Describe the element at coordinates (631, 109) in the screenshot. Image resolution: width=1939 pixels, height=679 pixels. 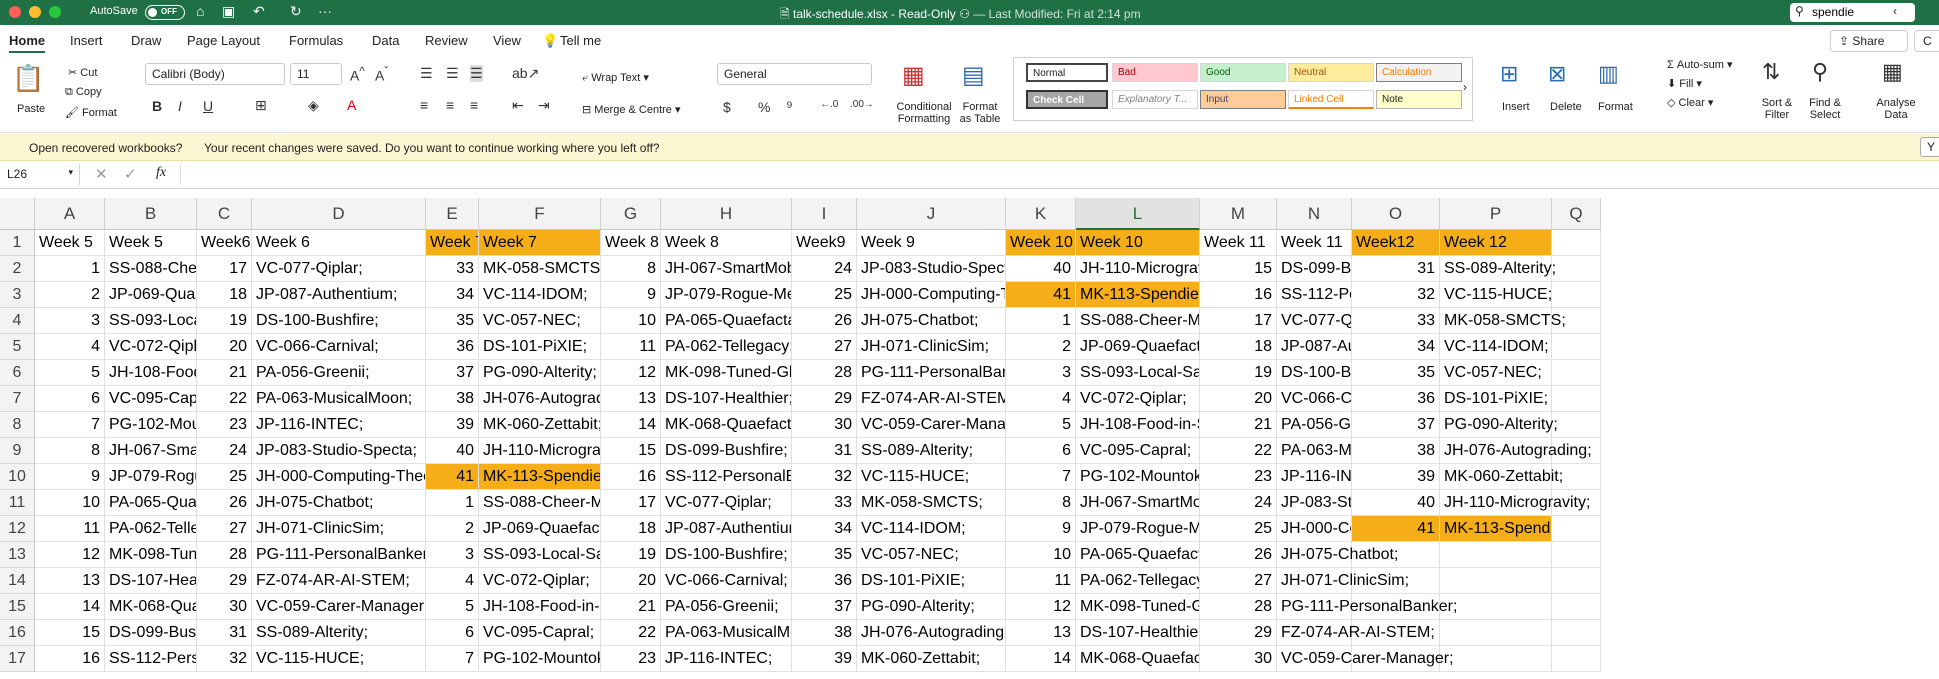
I see `merge-centre-button: ⊟ Merge & Centre ▾` at that location.